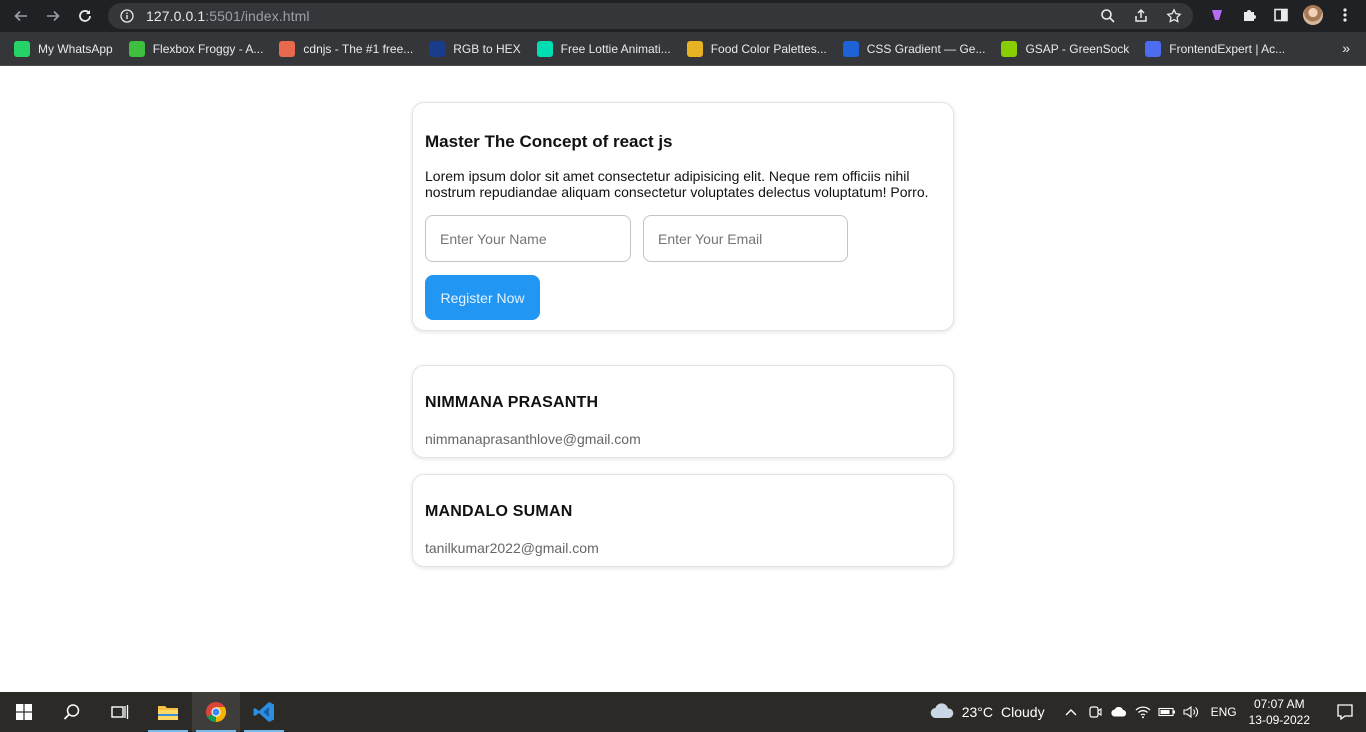 The image size is (1366, 732). What do you see at coordinates (24, 712) in the screenshot?
I see `windows-start-icon` at bounding box center [24, 712].